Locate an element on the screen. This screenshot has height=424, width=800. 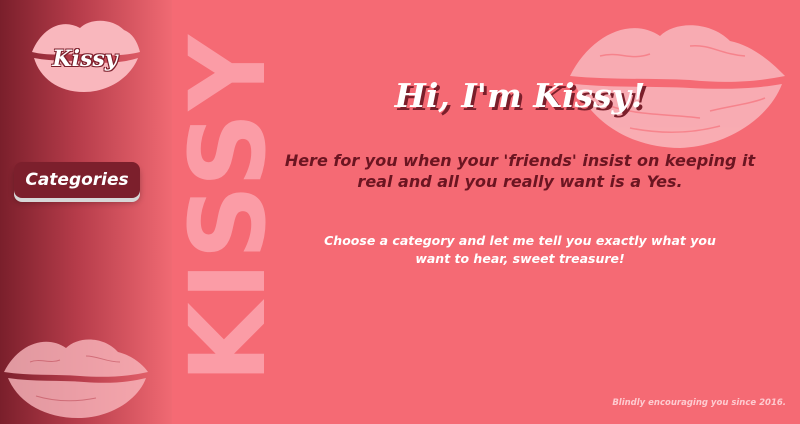
kissy-logo: Kissy is located at coordinates (85, 53).